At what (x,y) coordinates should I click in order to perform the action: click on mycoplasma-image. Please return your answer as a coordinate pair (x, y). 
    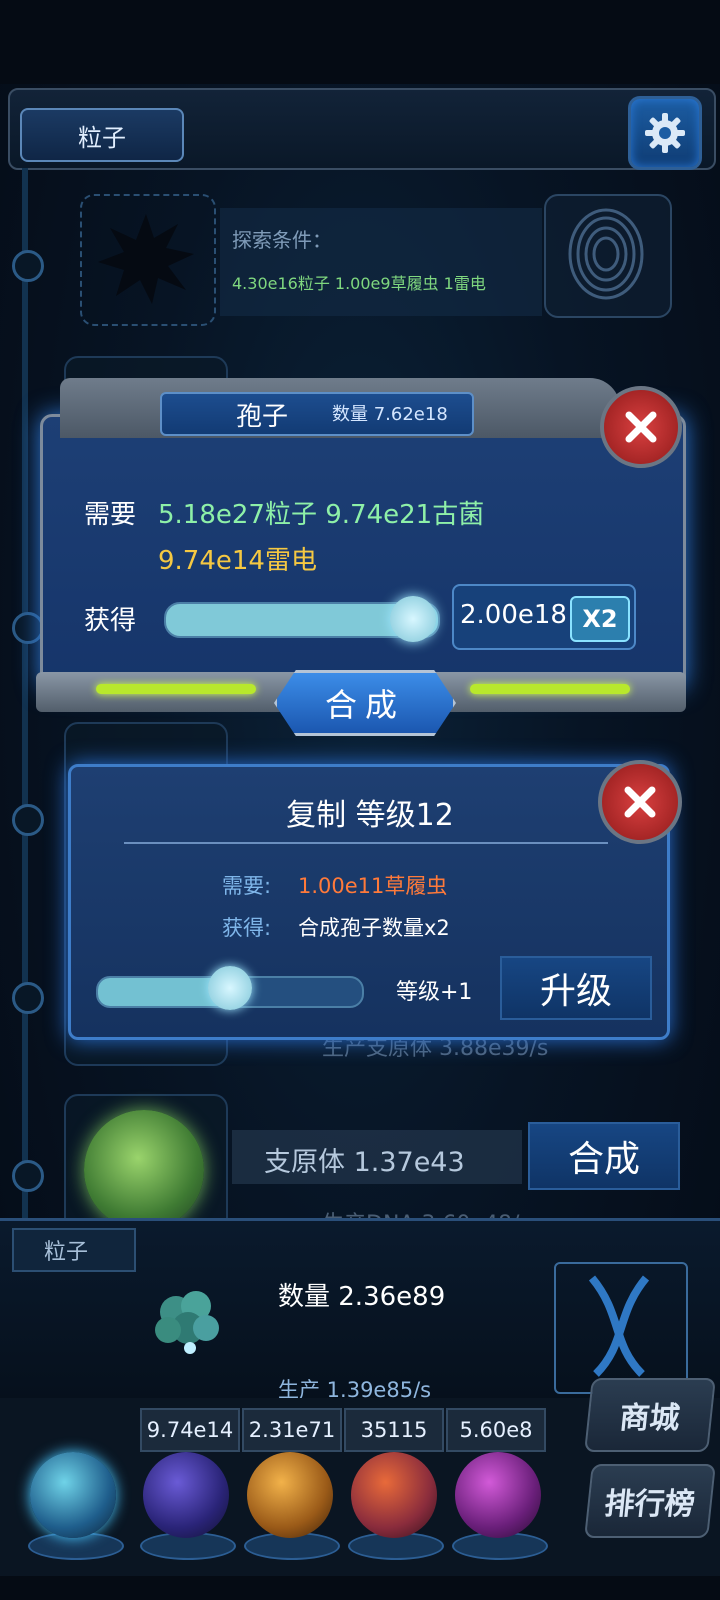
    Looking at the image, I should click on (144, 1170).